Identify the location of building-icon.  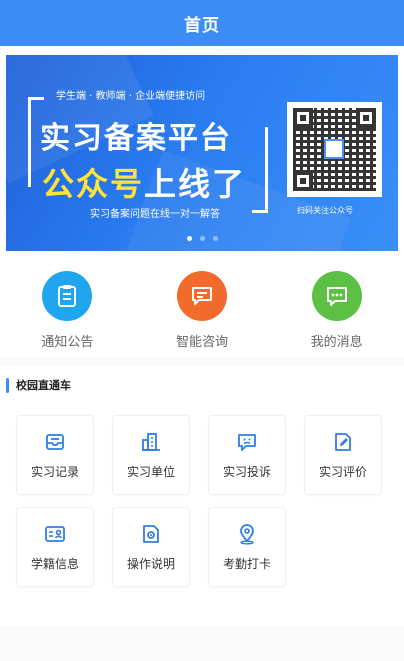
(151, 441).